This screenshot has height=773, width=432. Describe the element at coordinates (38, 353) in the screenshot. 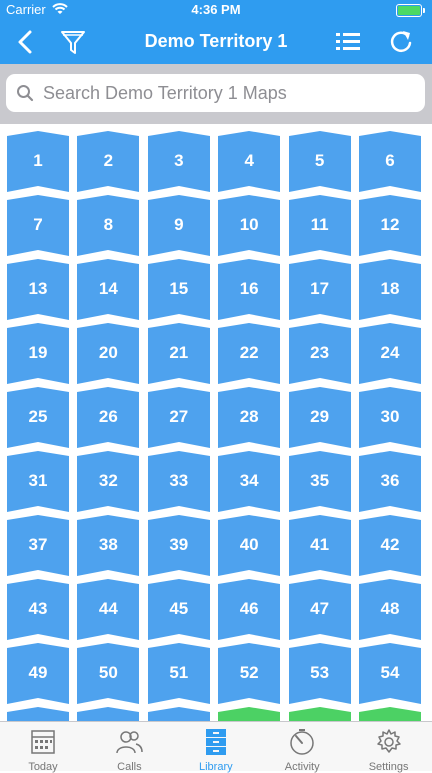

I see `map-tile: 19` at that location.